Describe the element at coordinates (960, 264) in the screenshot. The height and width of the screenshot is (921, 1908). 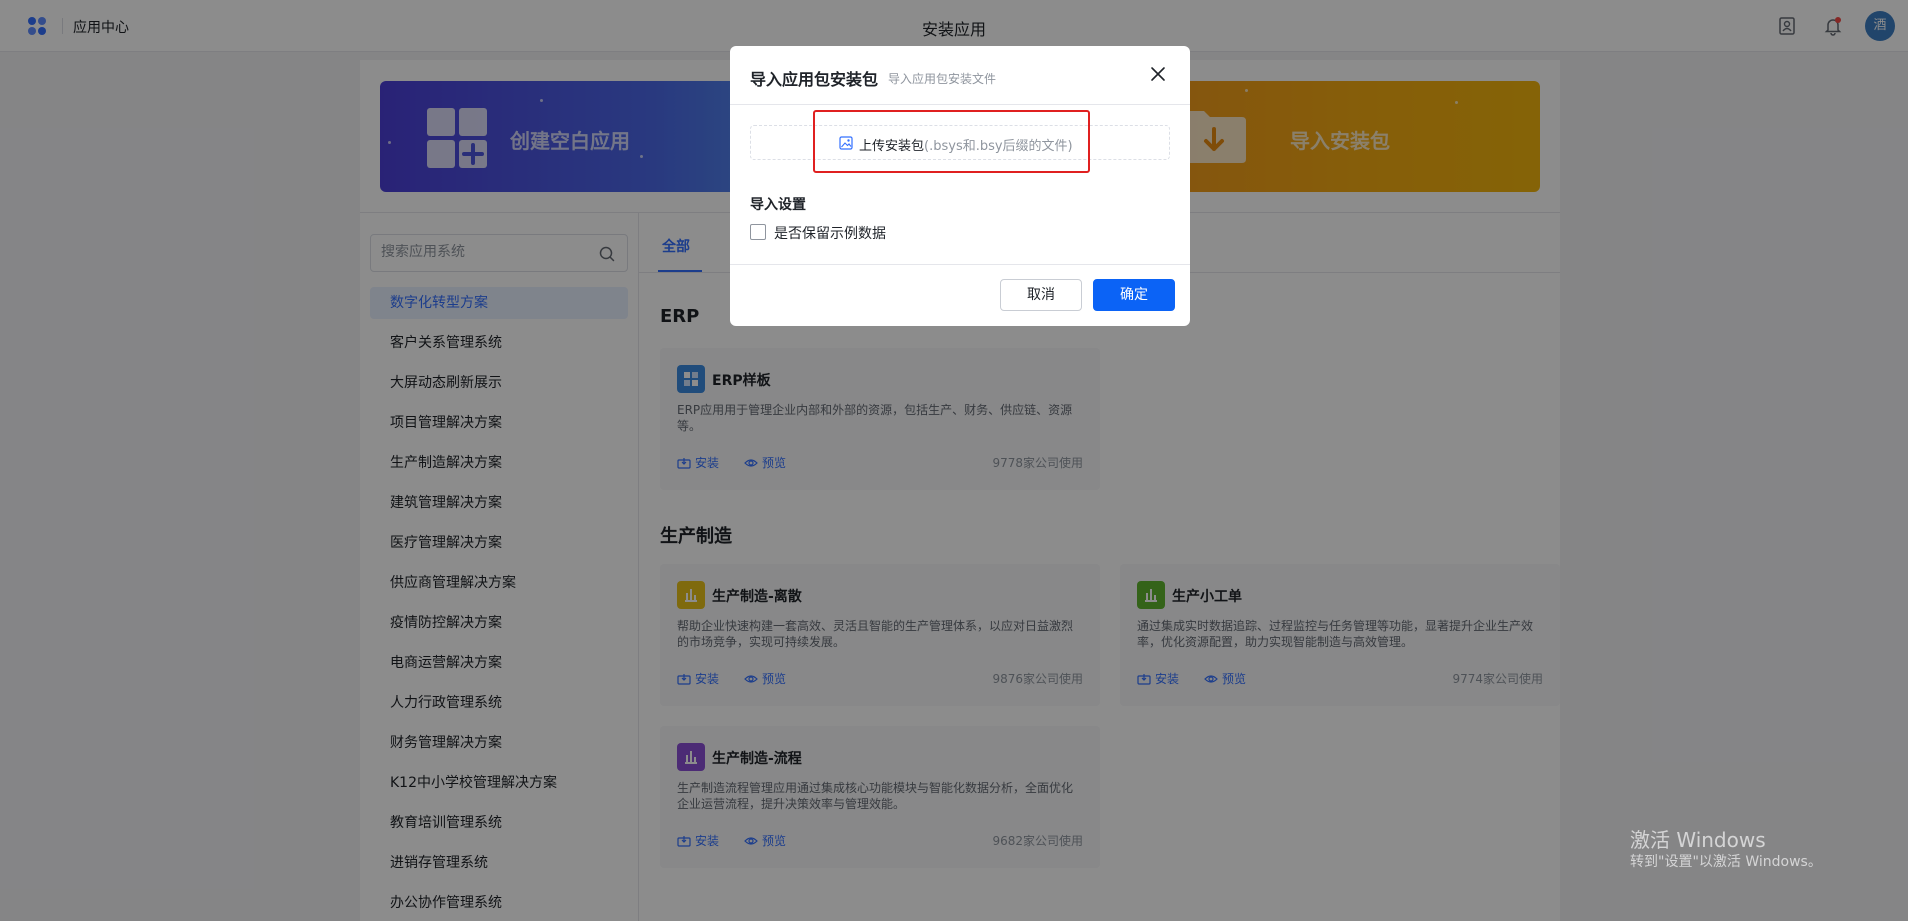
I see `dialog-footer-divider` at that location.